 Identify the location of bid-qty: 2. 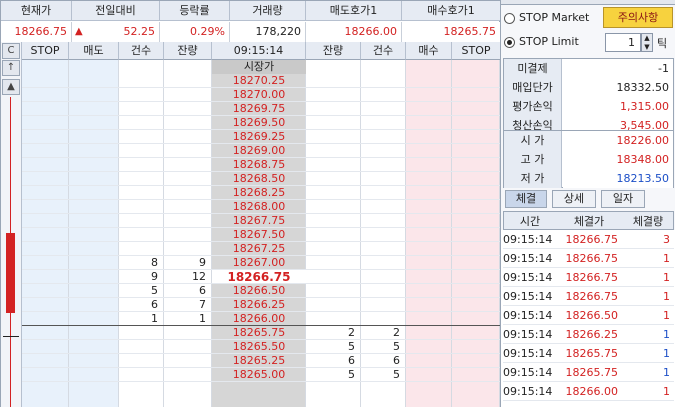
(351, 332).